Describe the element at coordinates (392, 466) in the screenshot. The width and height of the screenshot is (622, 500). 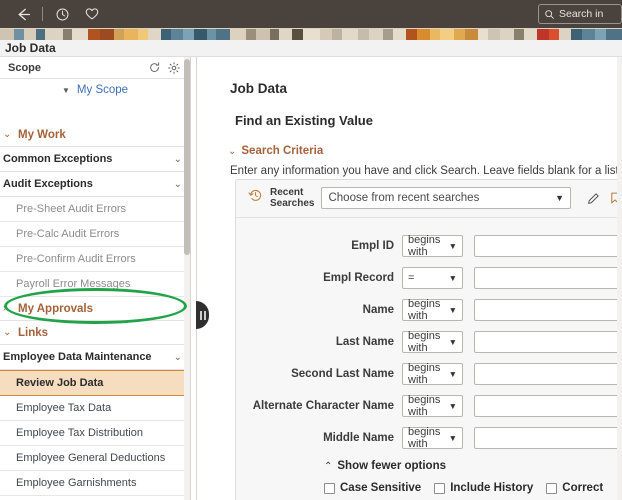
I see `show-fewer-options-label: Show fewer options` at that location.